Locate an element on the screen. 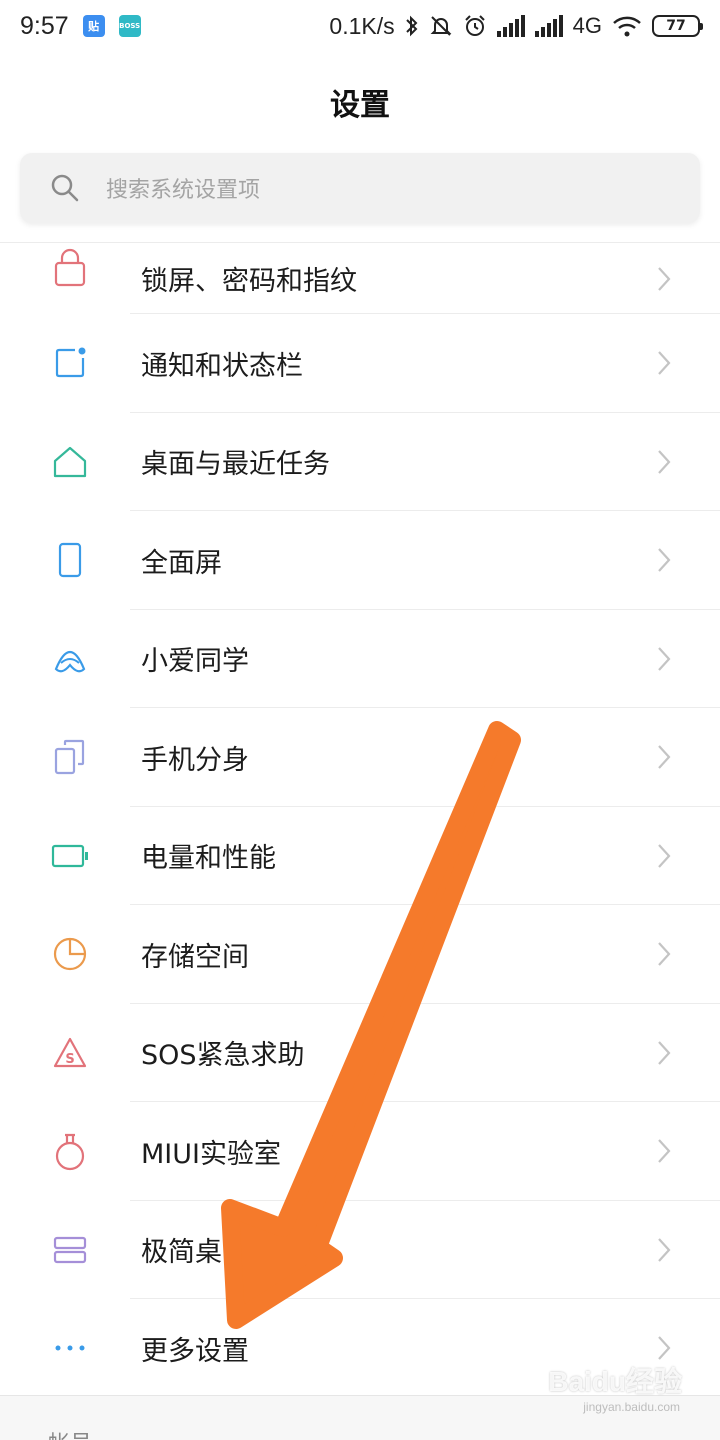 The image size is (720, 1440). sos-icon: S is located at coordinates (70, 1053).